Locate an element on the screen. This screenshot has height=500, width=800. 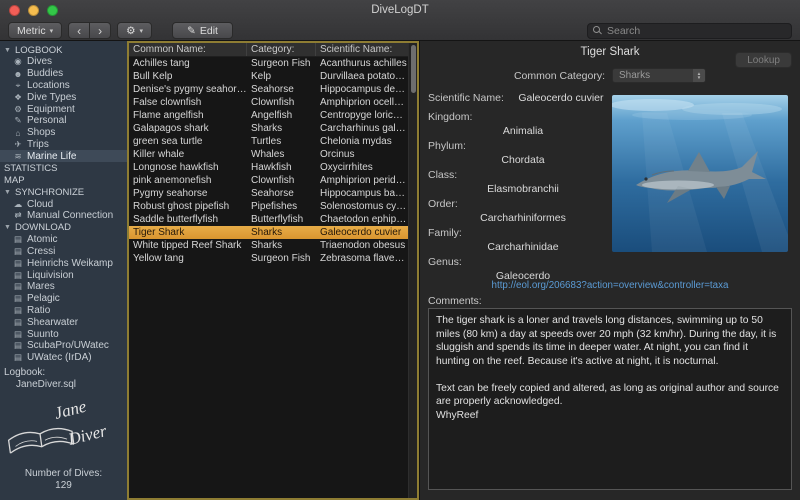
sidebar-section-synchronize: ▼ SYNCHRONIZE is located at coordinates (63, 192).